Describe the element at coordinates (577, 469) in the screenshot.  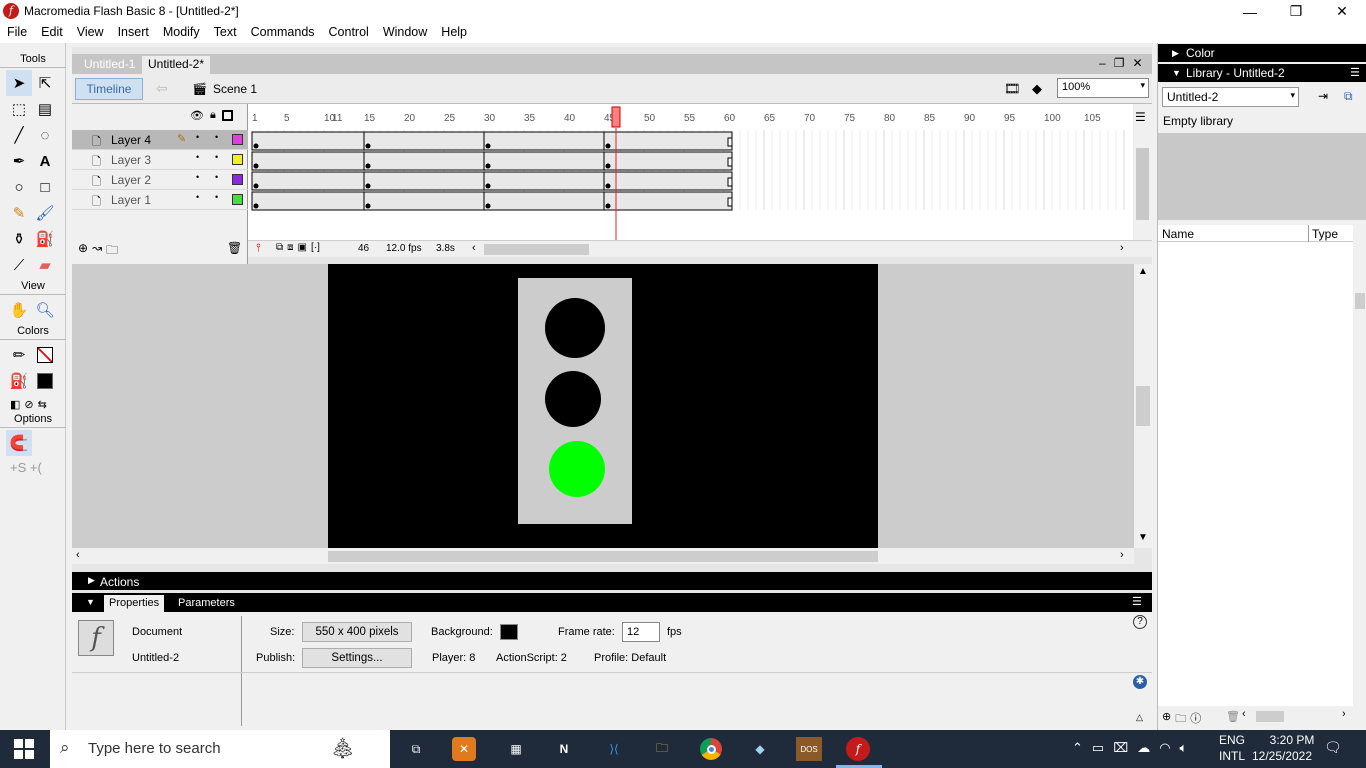
I see `bottom-light` at that location.